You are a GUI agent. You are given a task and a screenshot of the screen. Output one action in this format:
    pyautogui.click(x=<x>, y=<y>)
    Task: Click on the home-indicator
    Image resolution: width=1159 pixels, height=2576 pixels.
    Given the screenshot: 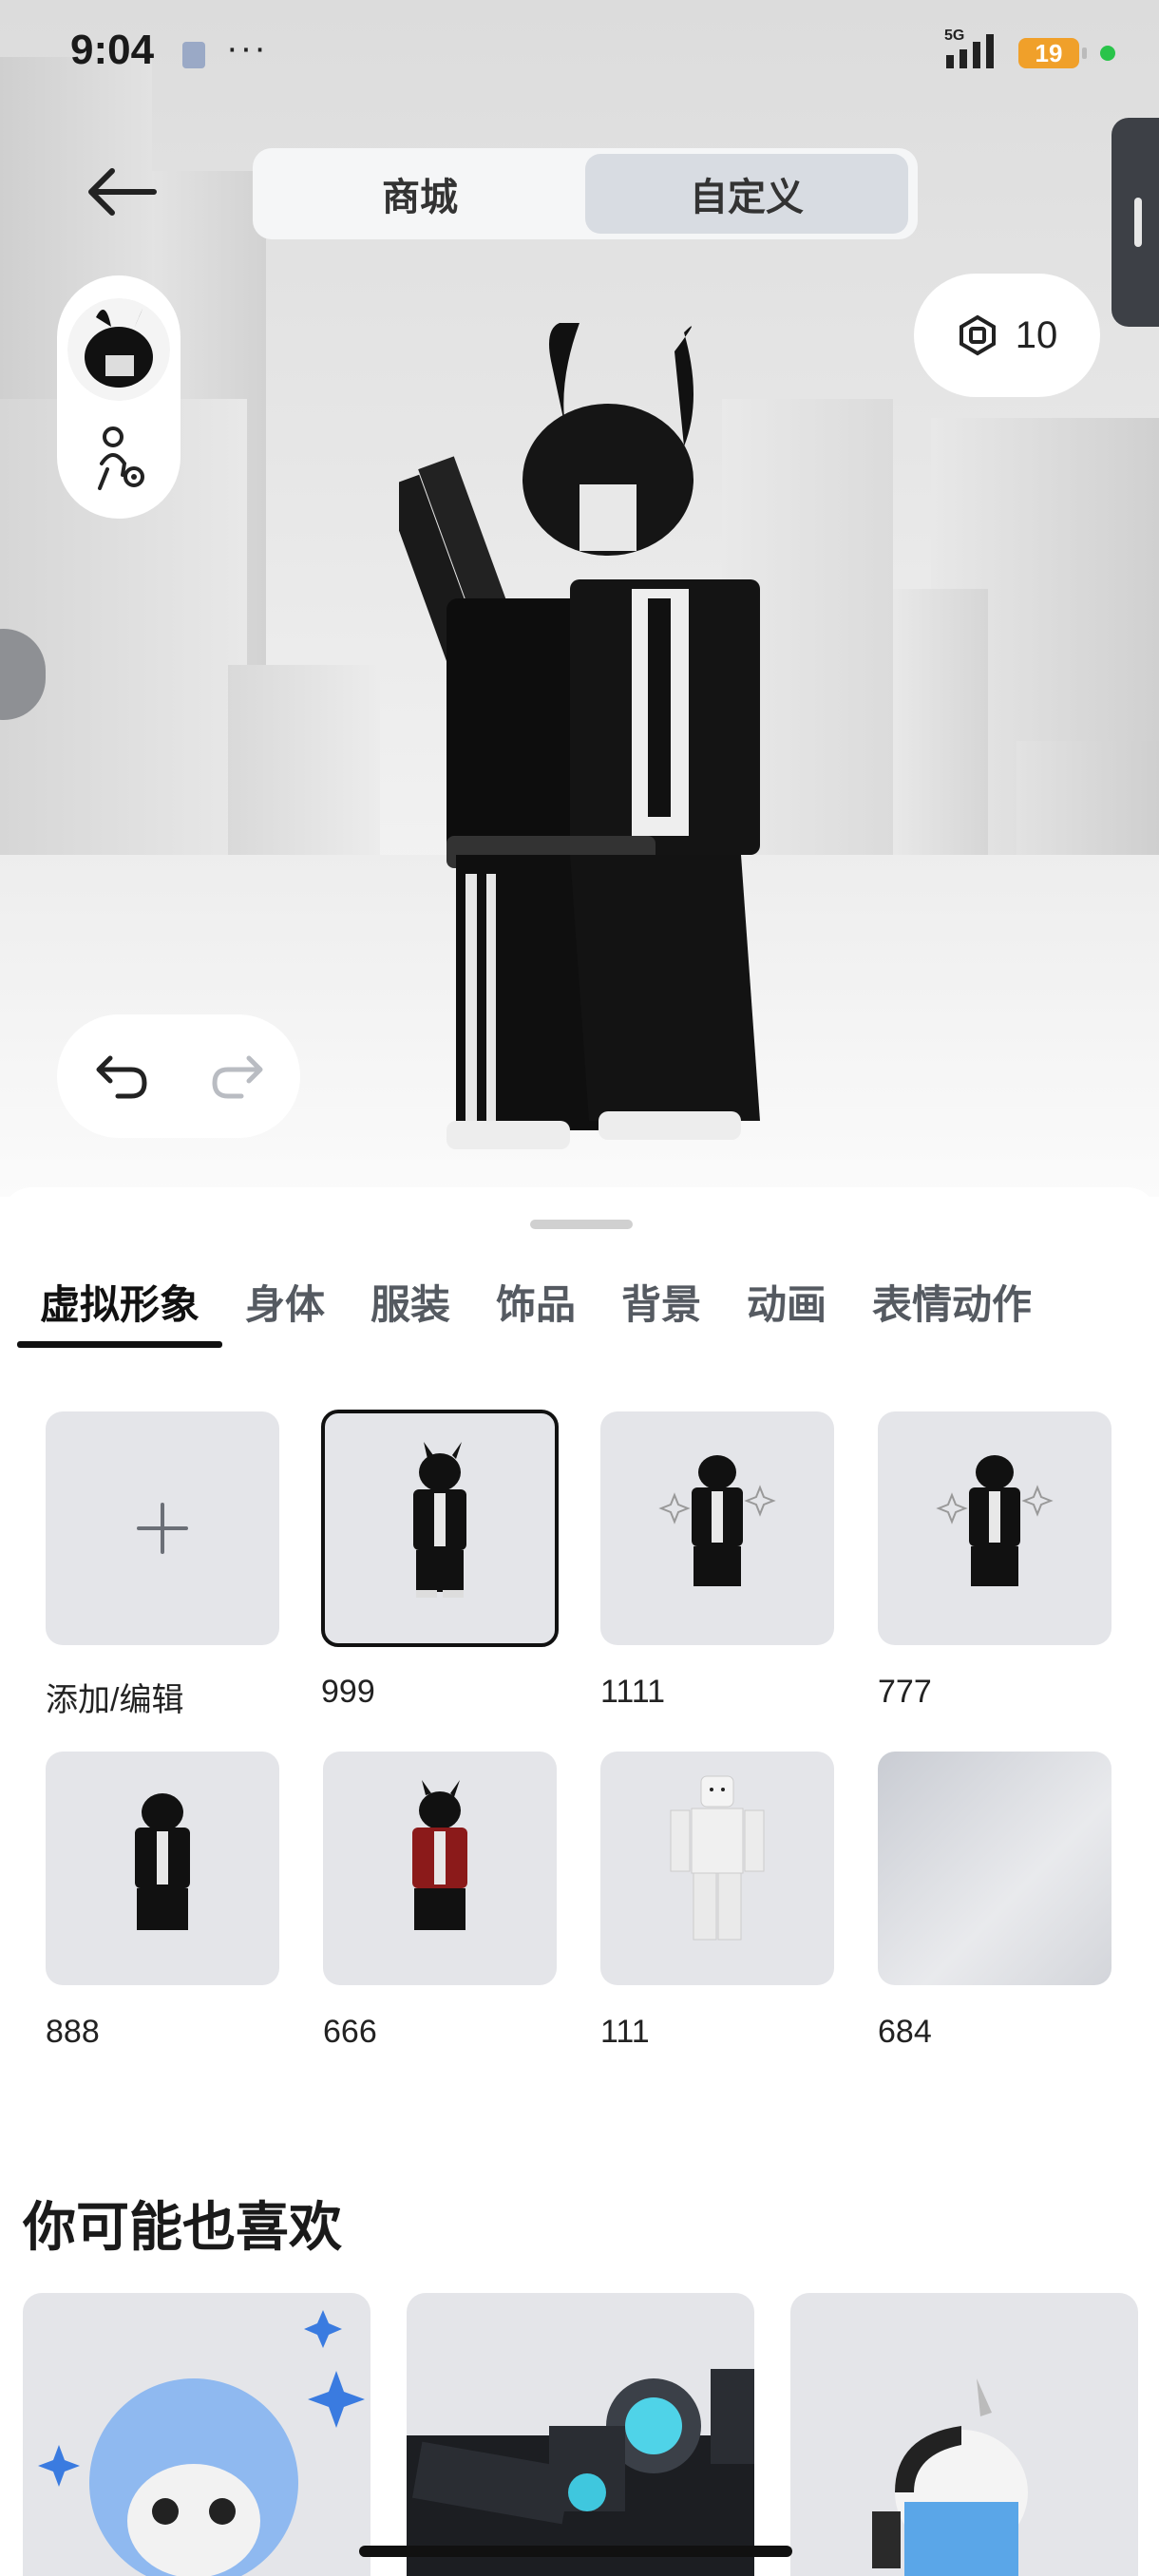 What is the action you would take?
    pyautogui.click(x=575, y=2551)
    